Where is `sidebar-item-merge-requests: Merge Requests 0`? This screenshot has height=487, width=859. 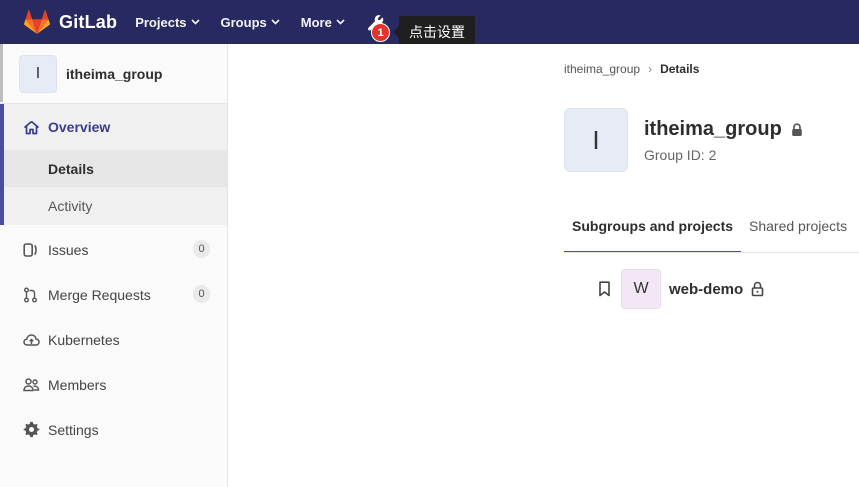
sidebar-item-merge-requests: Merge Requests 0 is located at coordinates (113, 294).